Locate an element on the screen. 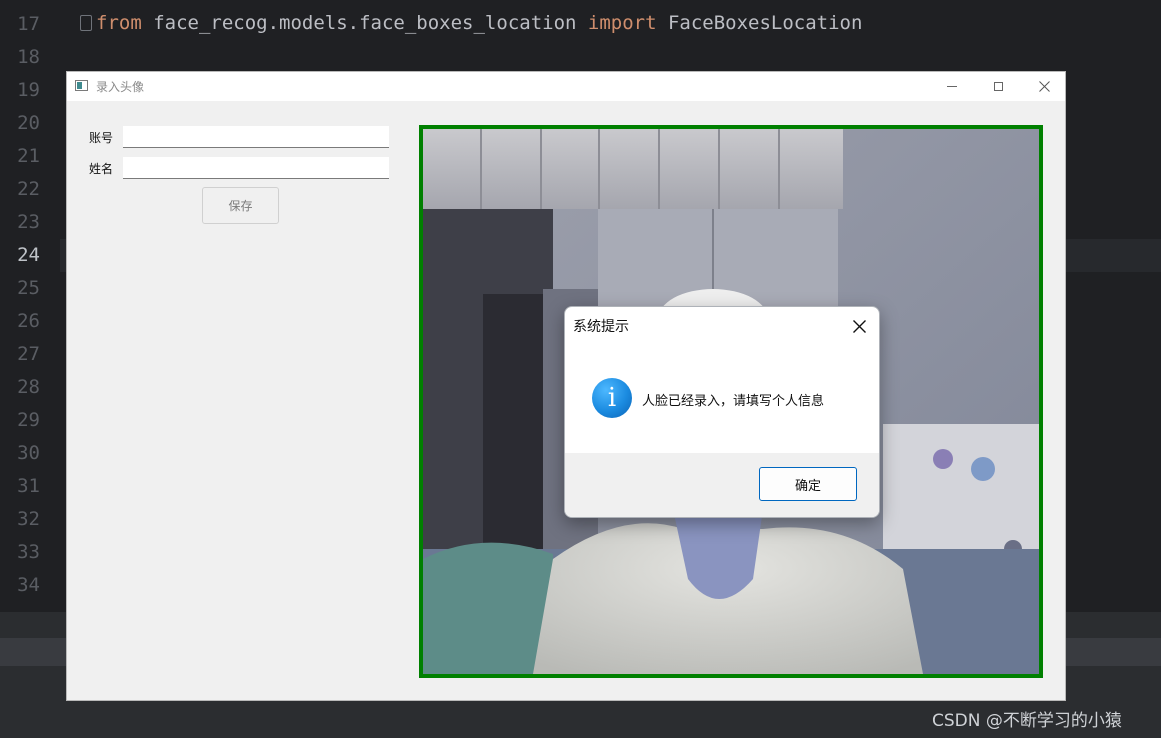 Image resolution: width=1161 pixels, height=738 pixels. minimize-icon is located at coordinates (952, 86).